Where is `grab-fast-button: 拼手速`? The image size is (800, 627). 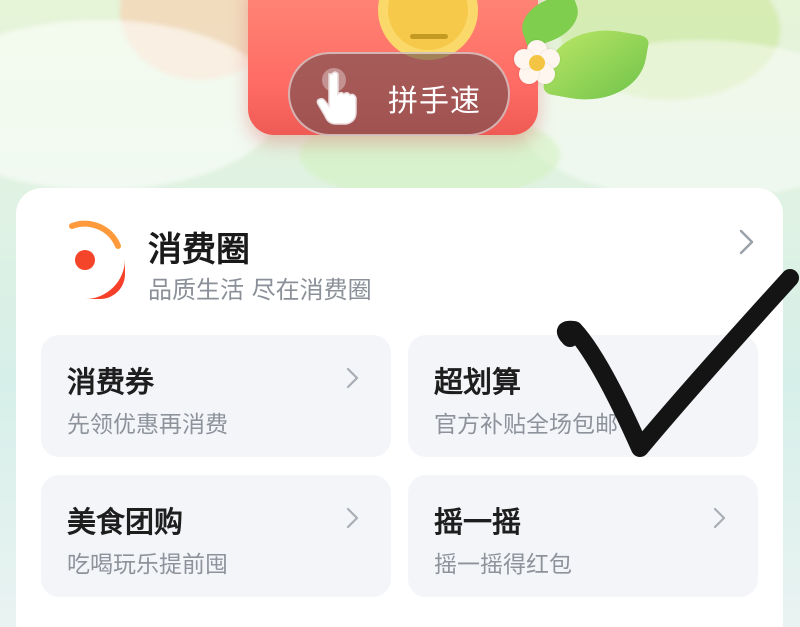
grab-fast-button: 拼手速 is located at coordinates (399, 94).